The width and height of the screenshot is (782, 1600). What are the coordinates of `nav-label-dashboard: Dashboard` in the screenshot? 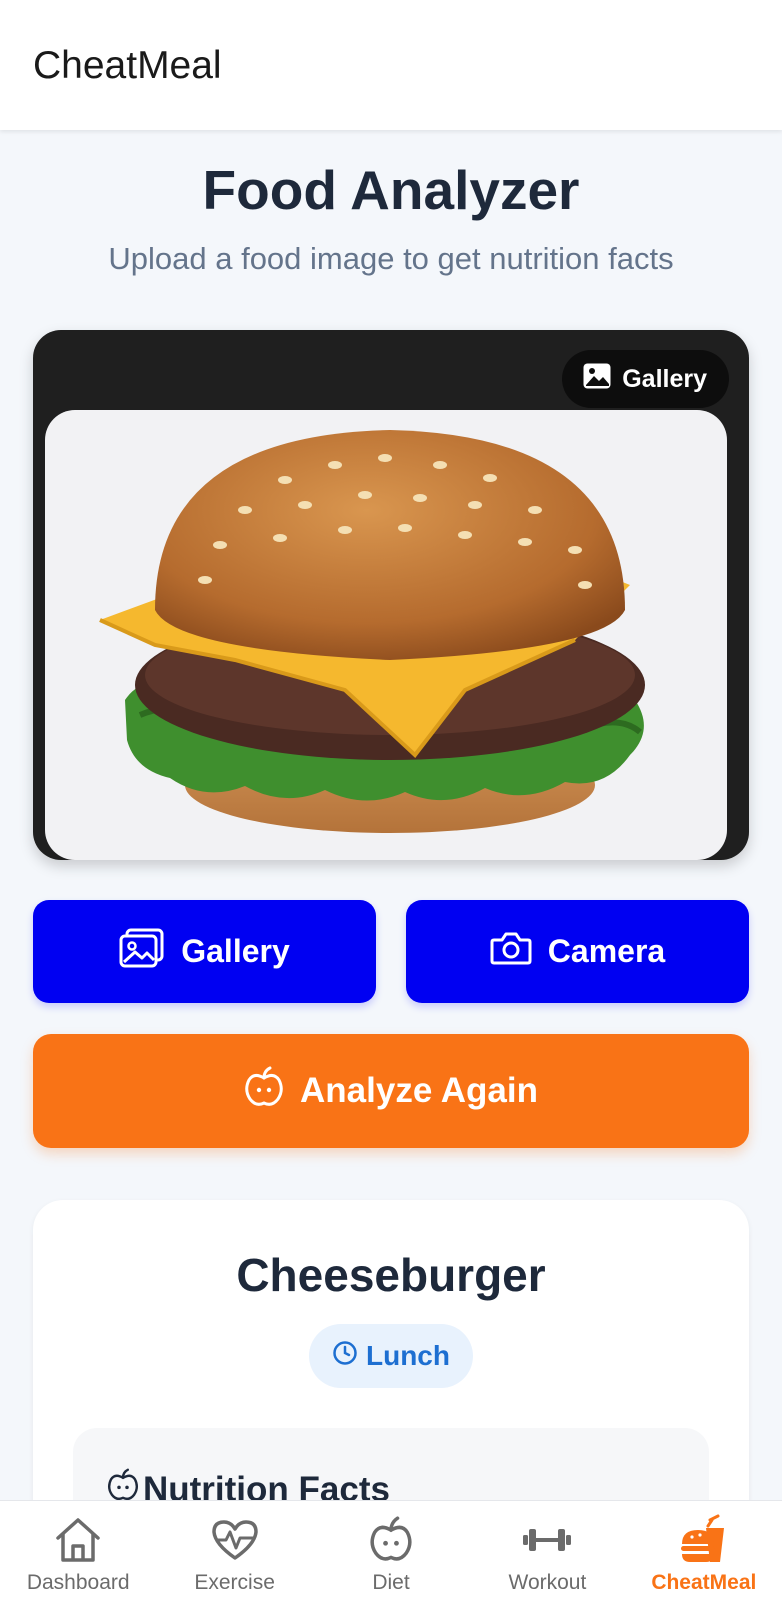 It's located at (78, 1582).